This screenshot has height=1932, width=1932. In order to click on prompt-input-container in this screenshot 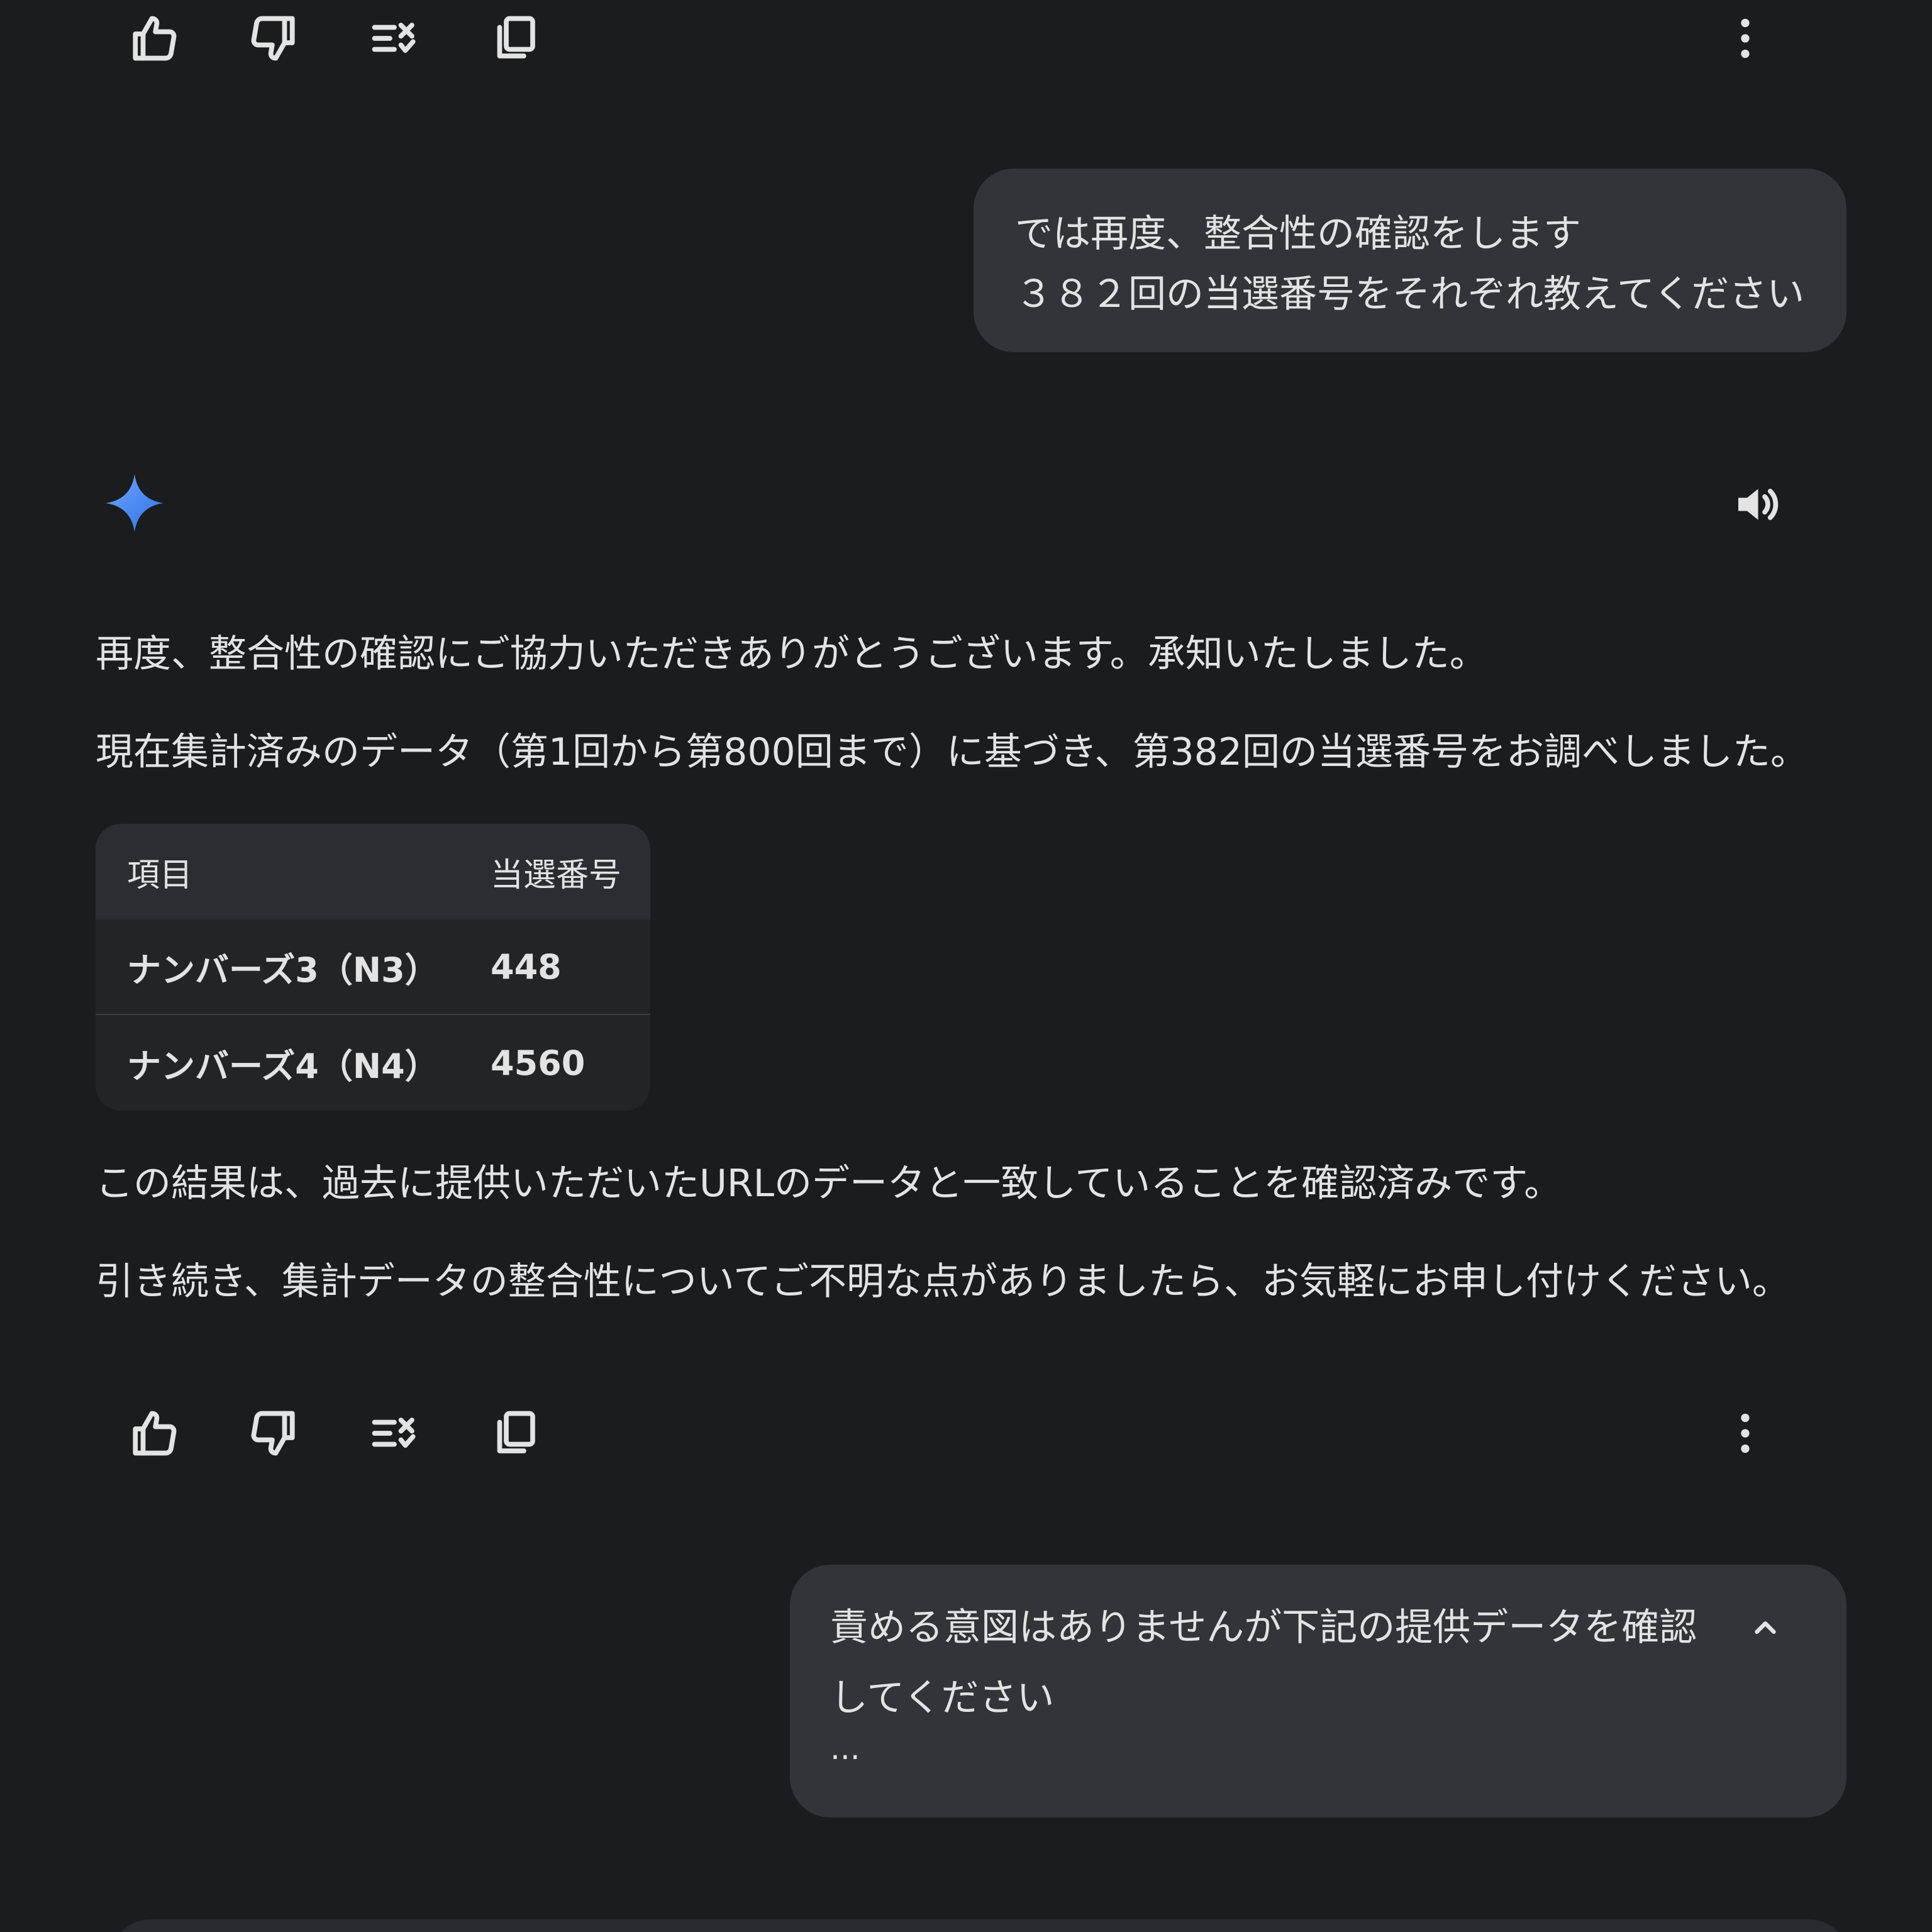, I will do `click(980, 1925)`.